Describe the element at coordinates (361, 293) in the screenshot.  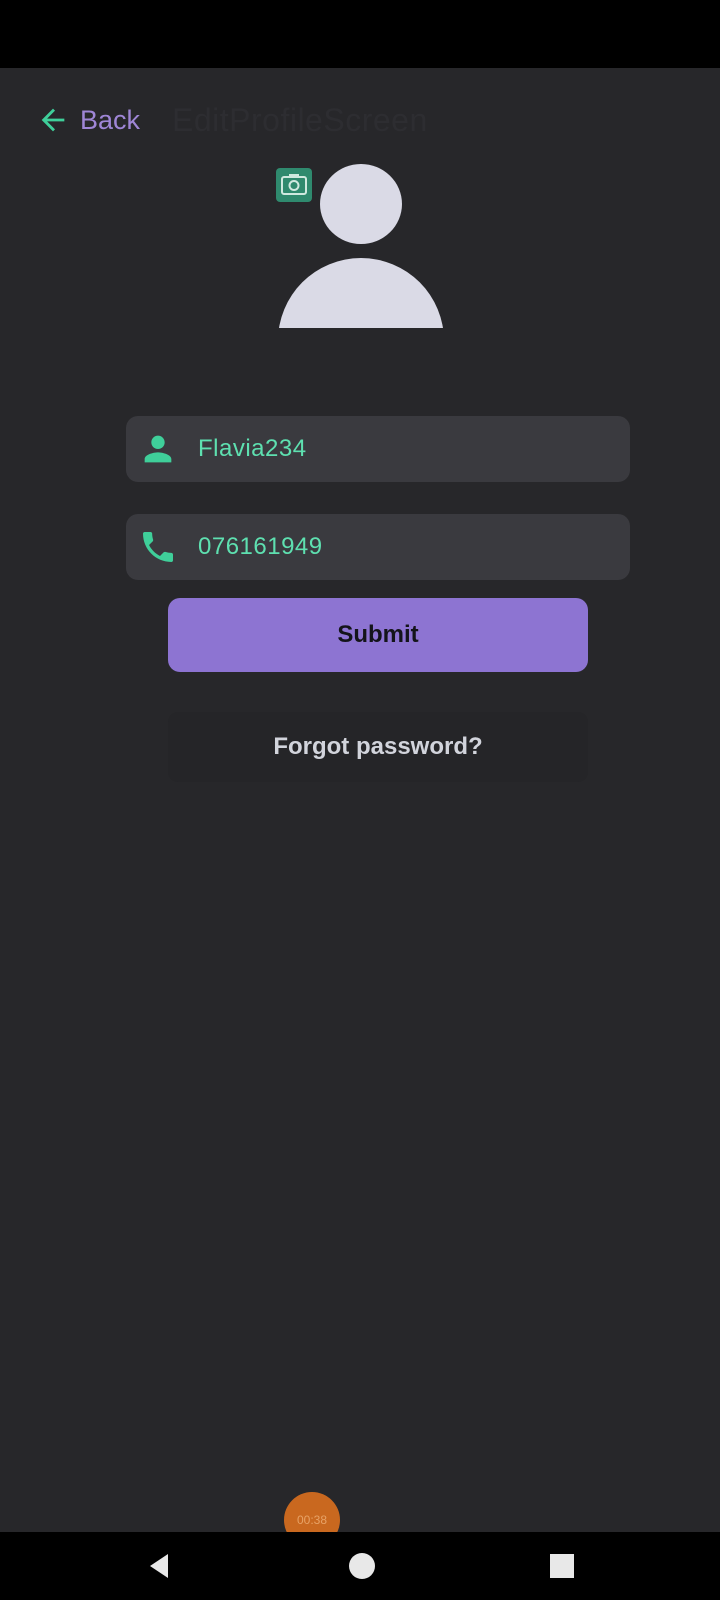
I see `avatar-body` at that location.